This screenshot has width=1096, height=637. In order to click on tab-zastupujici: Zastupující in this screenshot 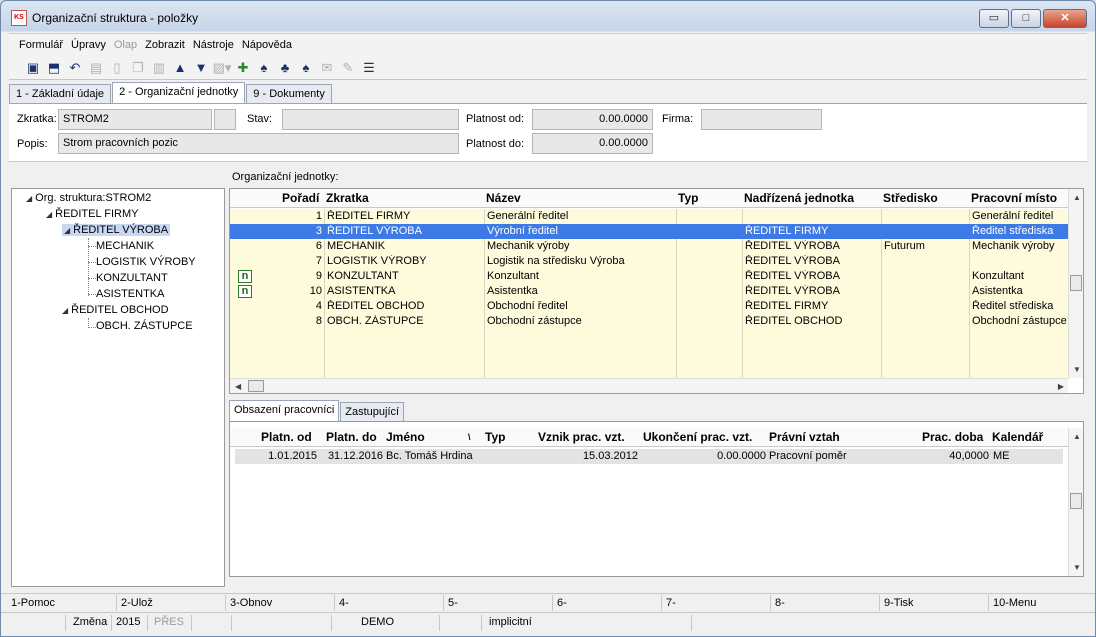, I will do `click(372, 411)`.